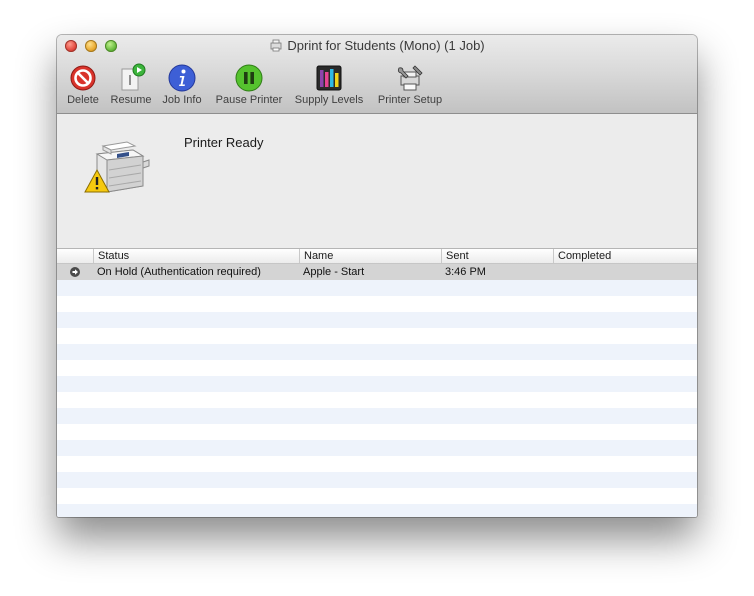 The height and width of the screenshot is (596, 754). What do you see at coordinates (410, 100) in the screenshot?
I see `printer-setup-label: Printer Setup` at bounding box center [410, 100].